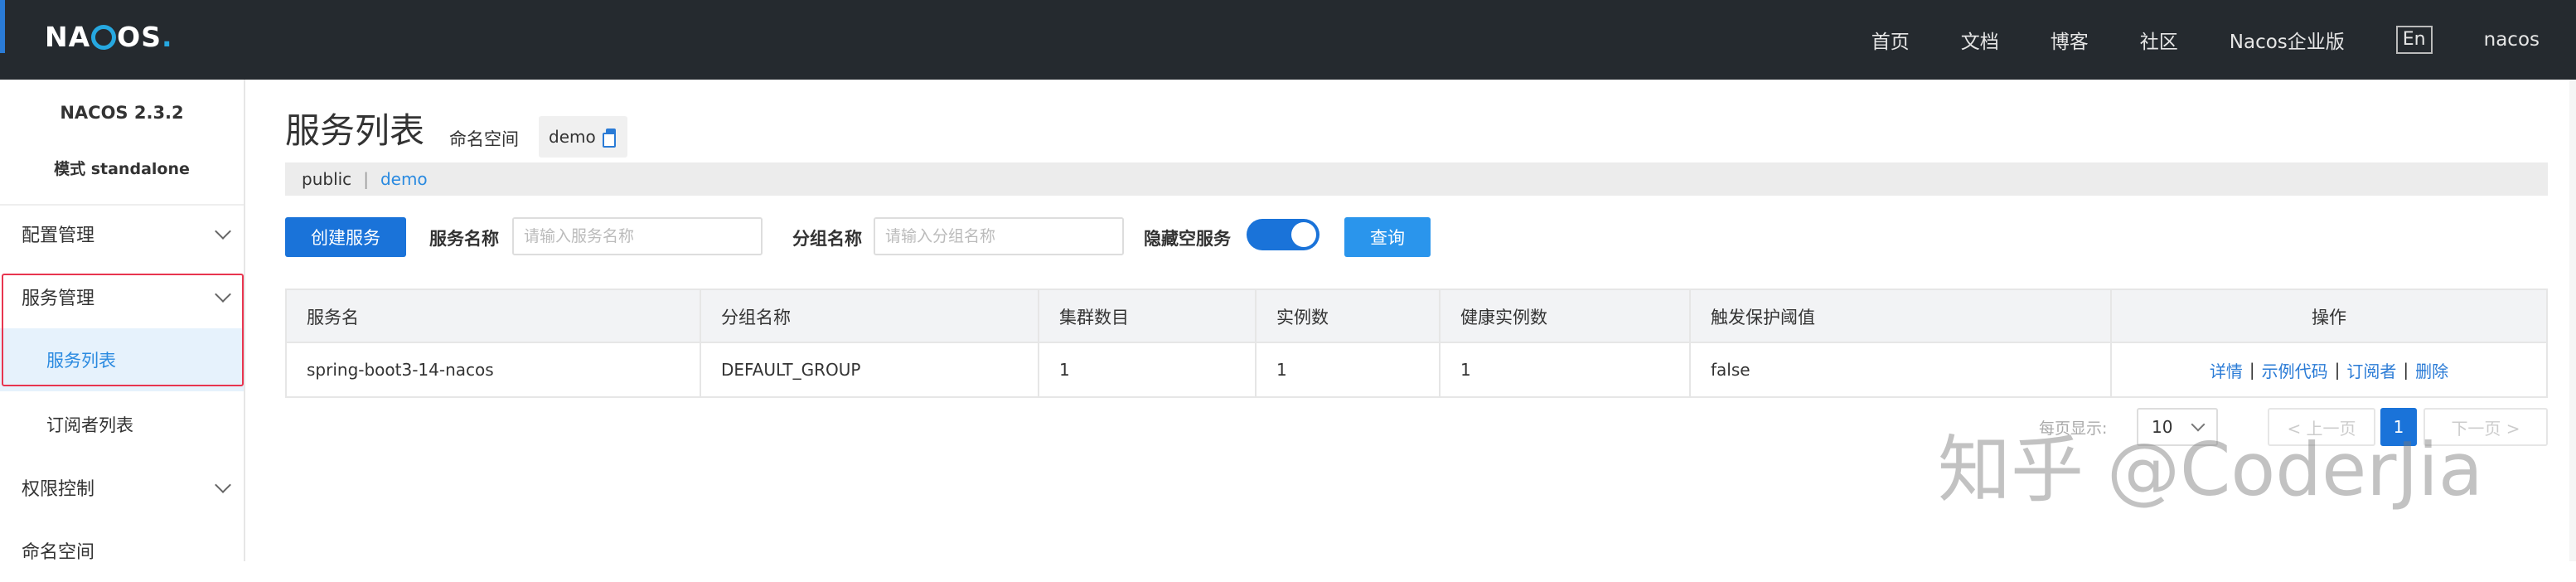  What do you see at coordinates (404, 179) in the screenshot?
I see `namespace-tab-demo: demo` at bounding box center [404, 179].